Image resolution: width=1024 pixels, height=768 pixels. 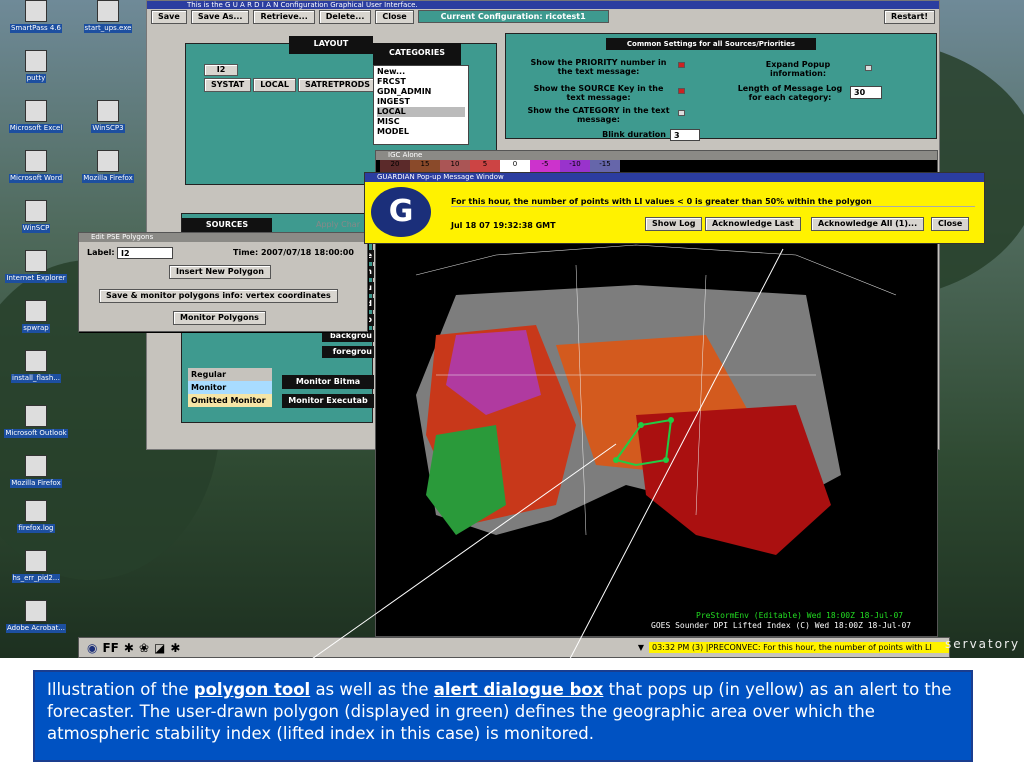 I want to click on expand-popup-label: Expand Popup information:, so click(x=798, y=69).